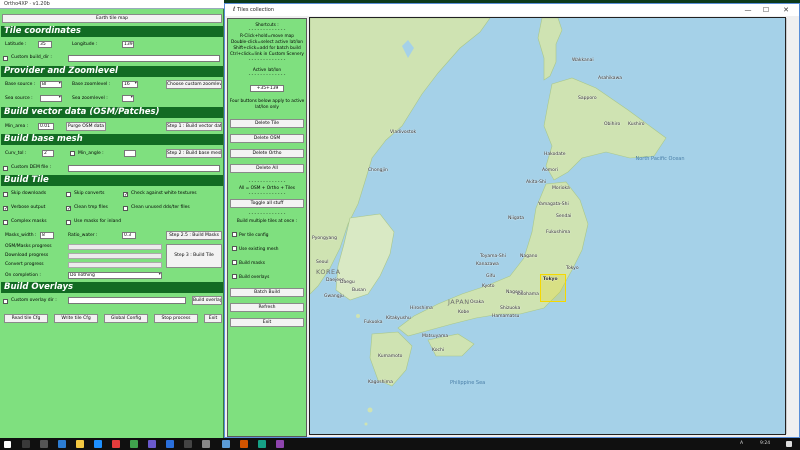  Describe the element at coordinates (115, 247) in the screenshot. I see `osm-masks-progress-bar` at that location.